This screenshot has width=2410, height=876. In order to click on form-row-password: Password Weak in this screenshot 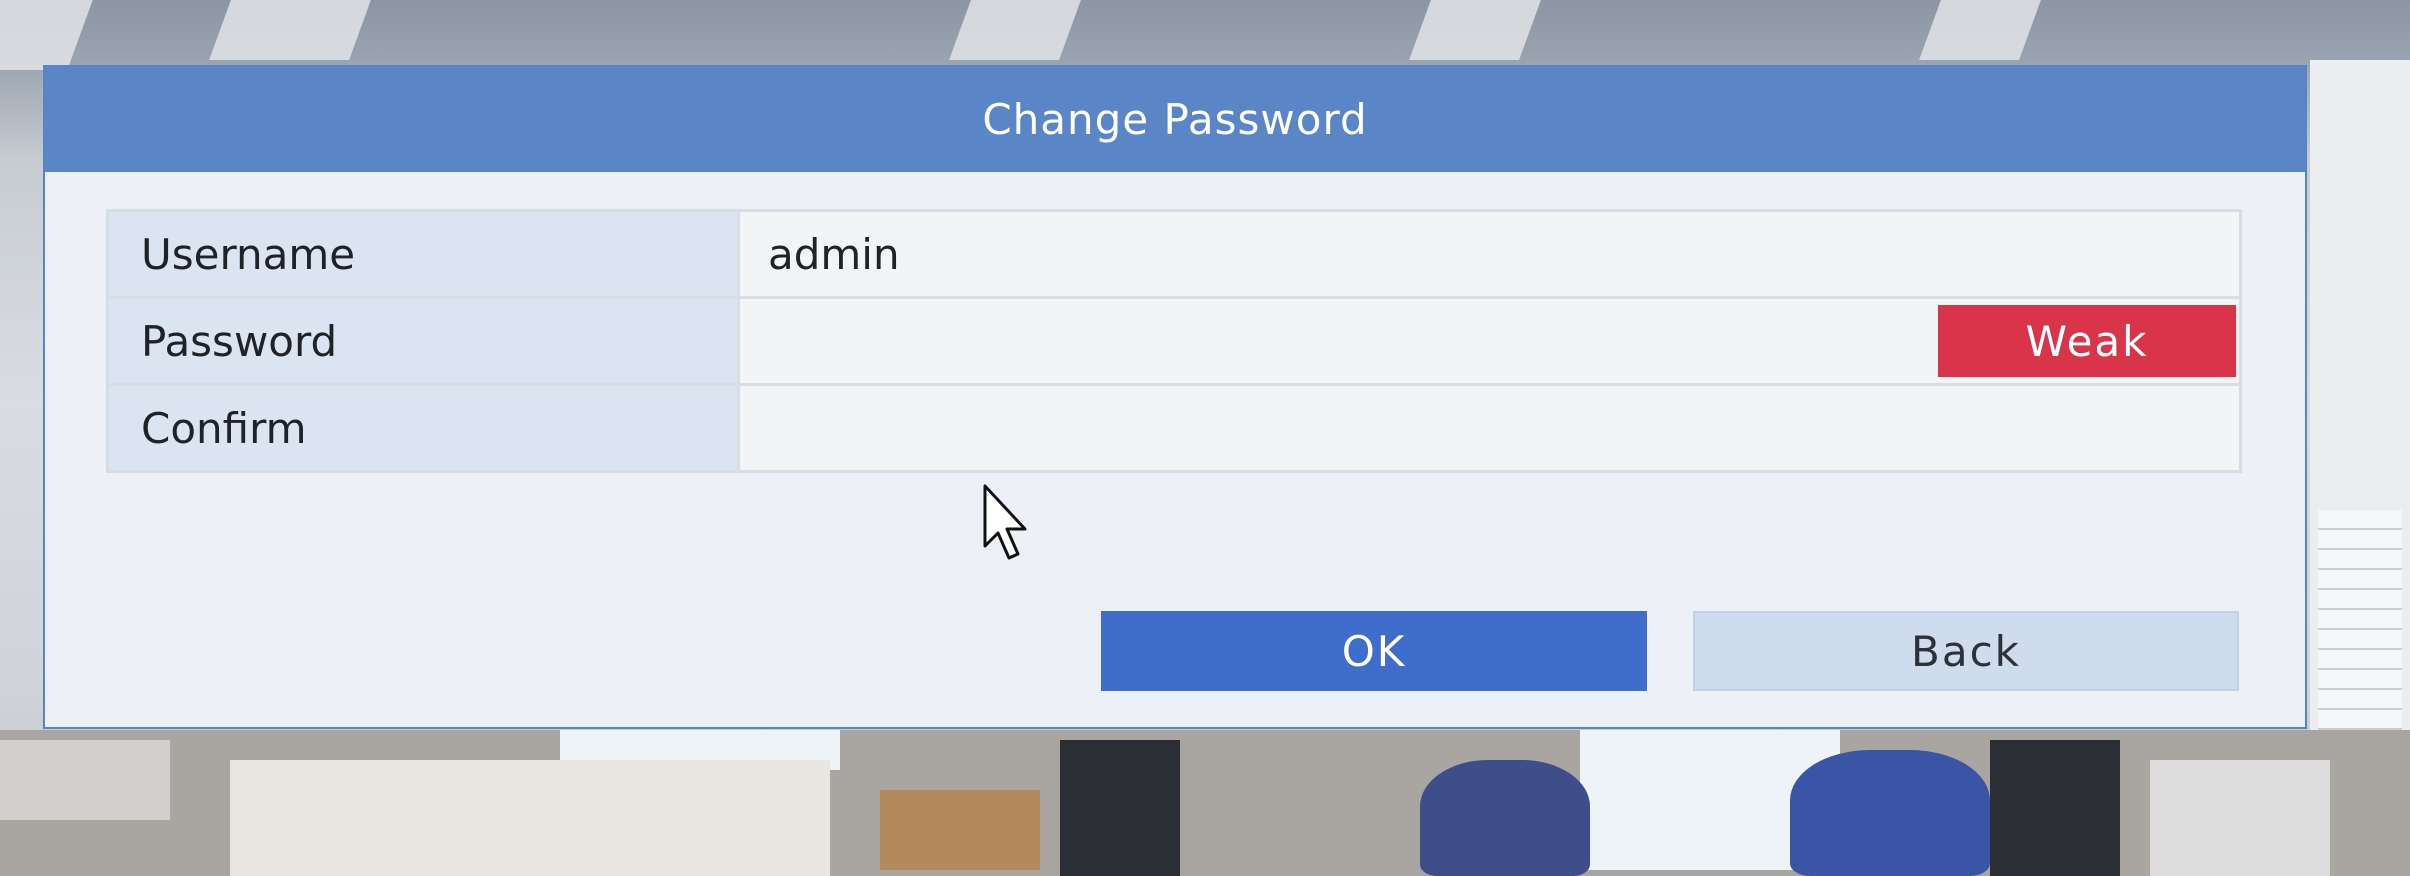, I will do `click(1174, 342)`.